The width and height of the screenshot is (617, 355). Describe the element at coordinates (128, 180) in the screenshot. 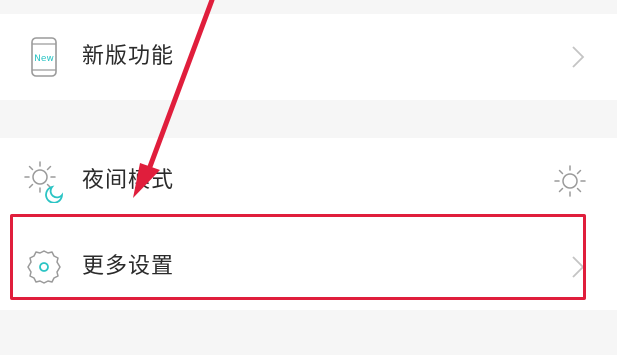

I see `settings-item-label: 夜间模式` at that location.